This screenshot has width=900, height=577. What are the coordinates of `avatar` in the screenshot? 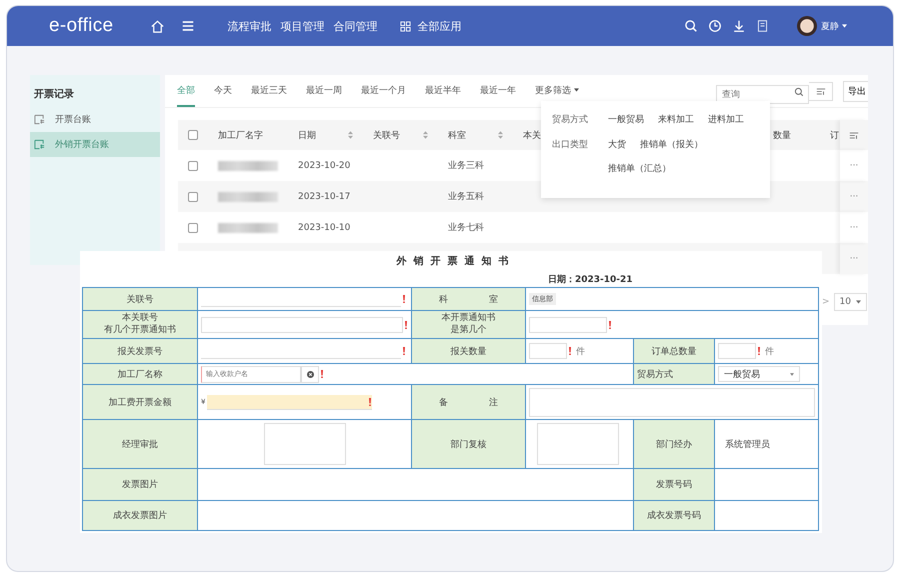 It's located at (807, 26).